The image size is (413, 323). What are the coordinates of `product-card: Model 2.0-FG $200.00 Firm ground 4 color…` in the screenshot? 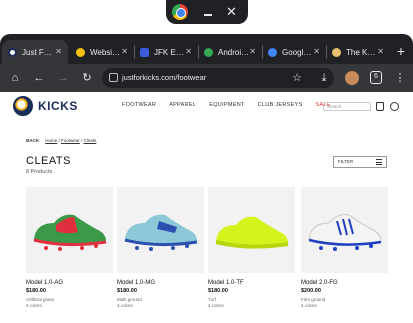 It's located at (344, 248).